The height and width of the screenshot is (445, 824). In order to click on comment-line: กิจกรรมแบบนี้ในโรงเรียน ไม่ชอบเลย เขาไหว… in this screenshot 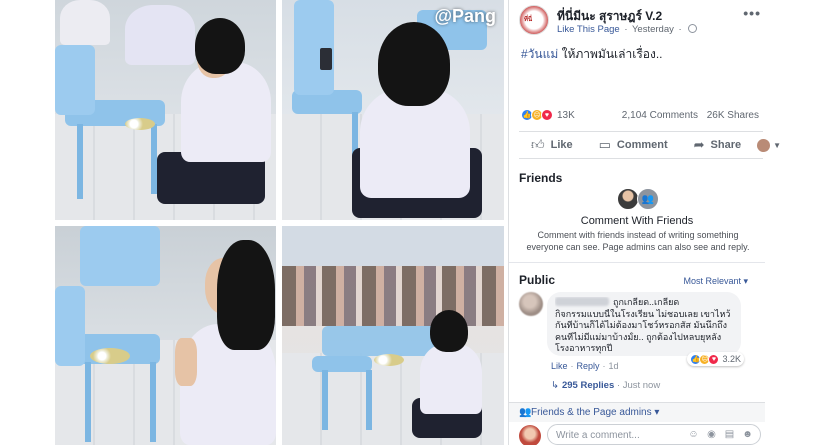, I will do `click(643, 313)`.